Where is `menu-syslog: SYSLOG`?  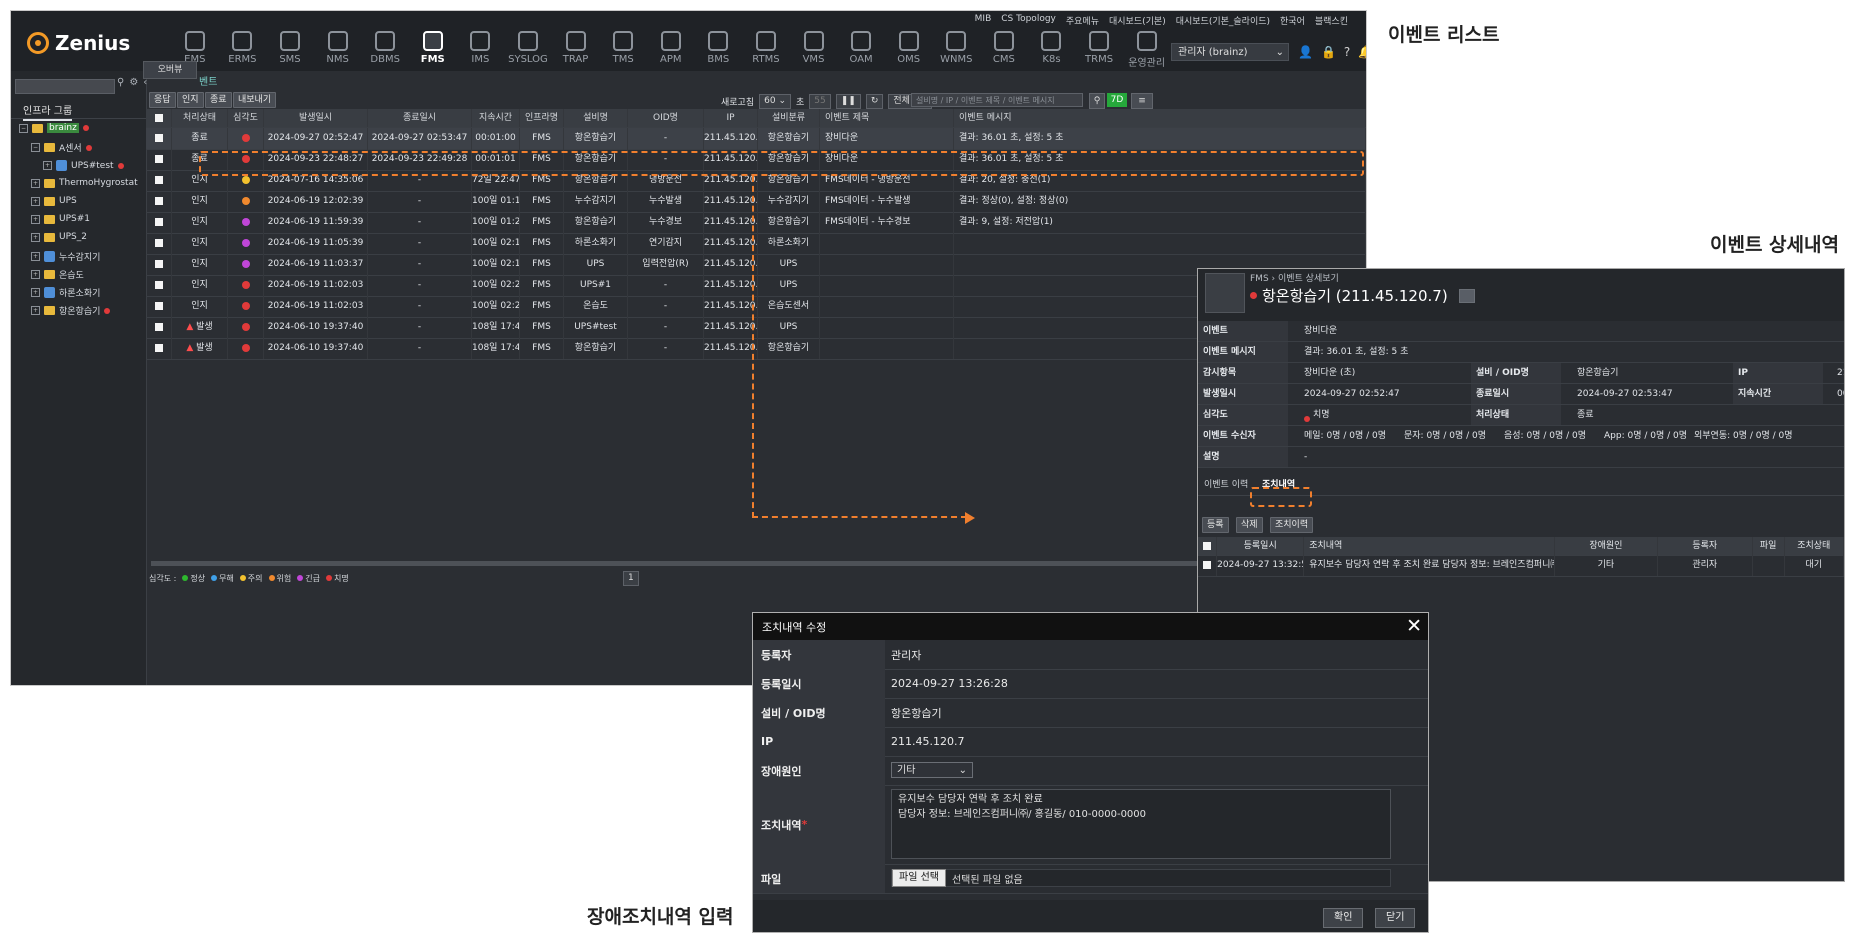
menu-syslog: SYSLOG is located at coordinates (528, 50).